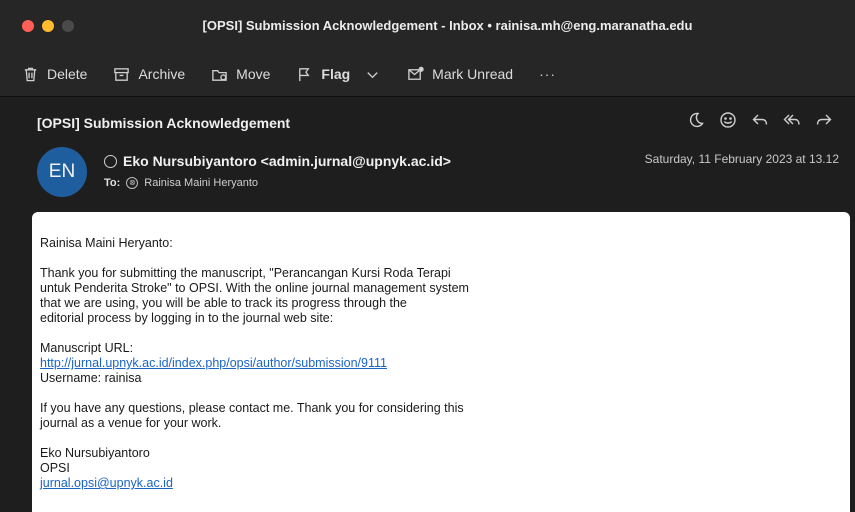 The height and width of the screenshot is (512, 855). What do you see at coordinates (122, 74) in the screenshot?
I see `archive-icon` at bounding box center [122, 74].